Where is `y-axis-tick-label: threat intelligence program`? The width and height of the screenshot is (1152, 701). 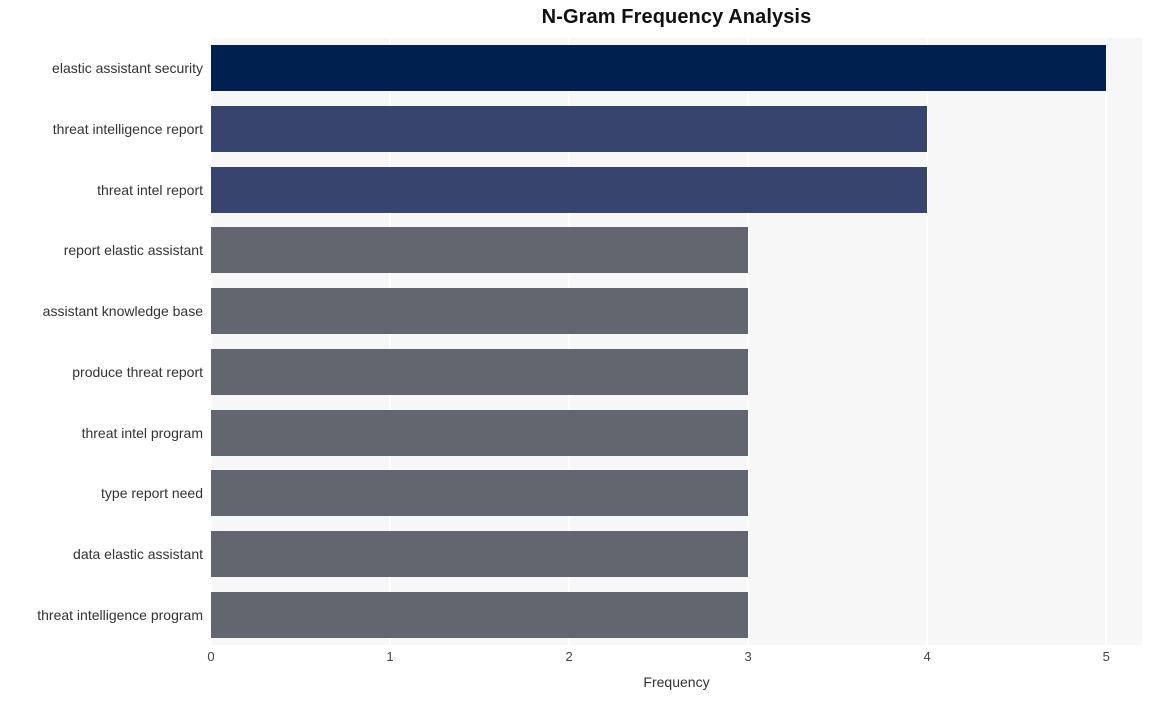 y-axis-tick-label: threat intelligence program is located at coordinates (120, 614).